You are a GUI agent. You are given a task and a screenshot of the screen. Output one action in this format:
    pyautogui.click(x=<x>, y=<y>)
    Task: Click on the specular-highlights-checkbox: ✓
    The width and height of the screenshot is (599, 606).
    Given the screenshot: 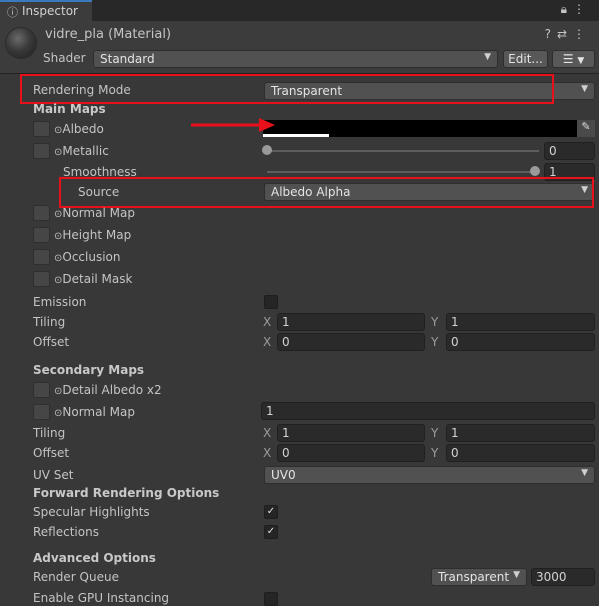 What is the action you would take?
    pyautogui.click(x=271, y=512)
    